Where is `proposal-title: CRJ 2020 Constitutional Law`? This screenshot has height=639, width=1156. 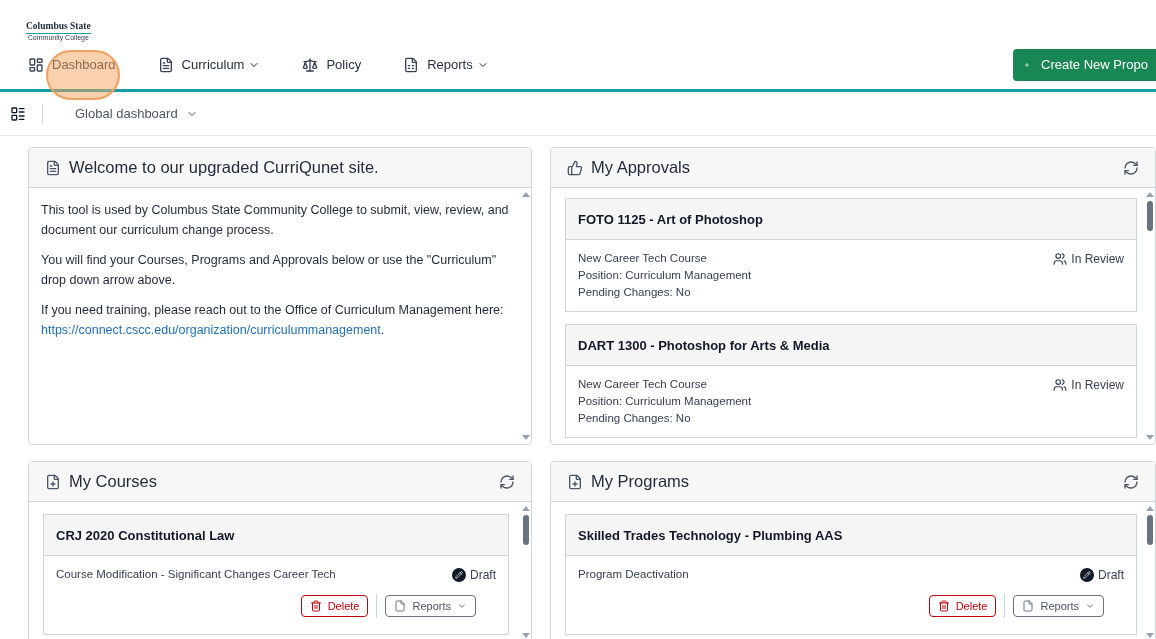
proposal-title: CRJ 2020 Constitutional Law is located at coordinates (145, 535).